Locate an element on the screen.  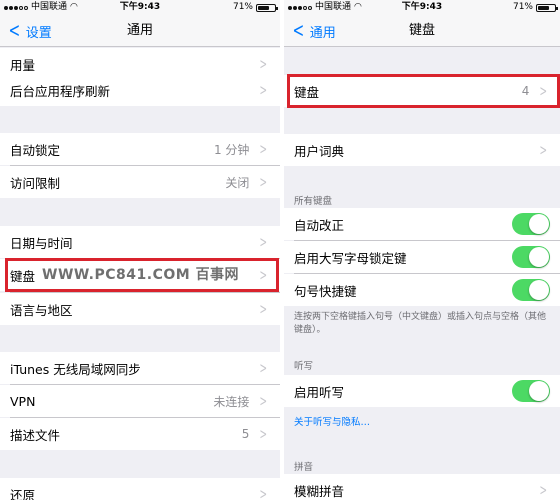
row-itunes-wifi-sync: iTunes 无线局域网同步 > is located at coordinates (140, 368).